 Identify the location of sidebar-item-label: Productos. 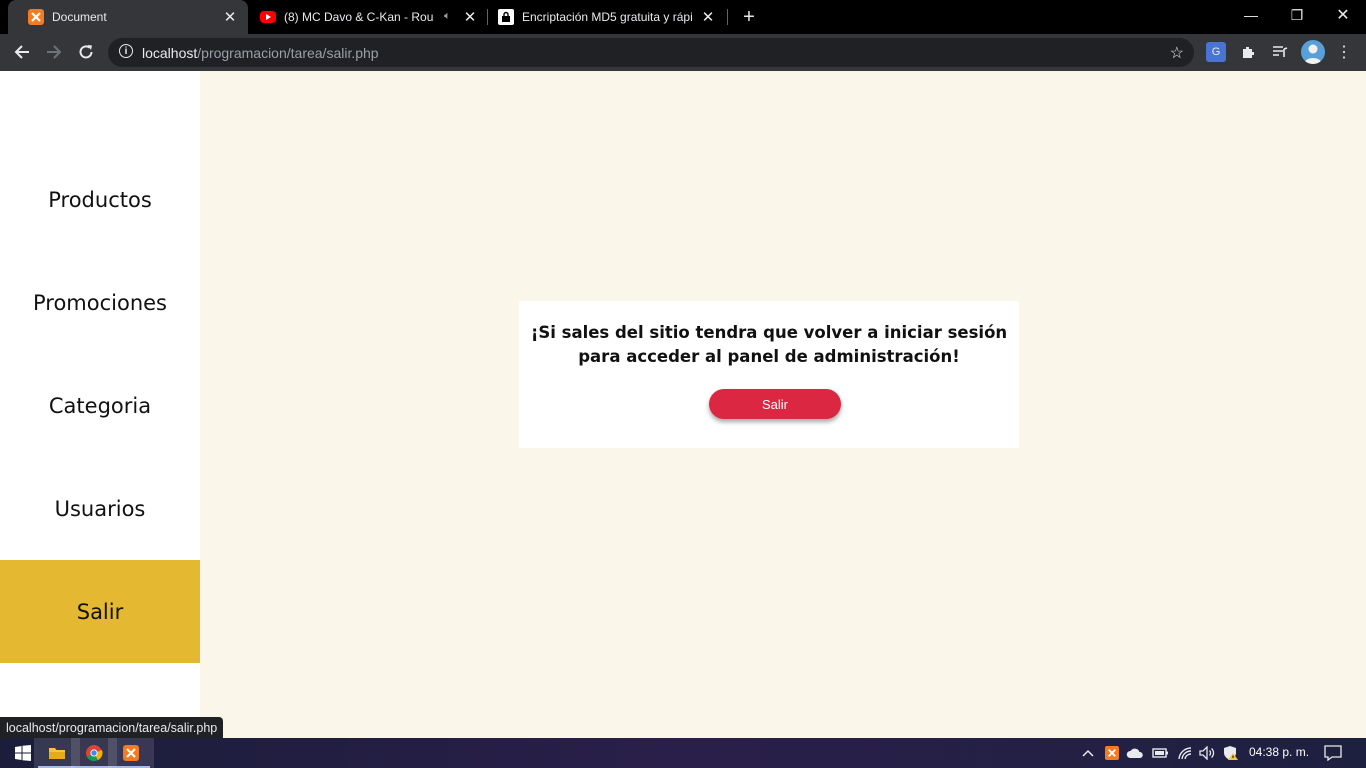
(100, 199).